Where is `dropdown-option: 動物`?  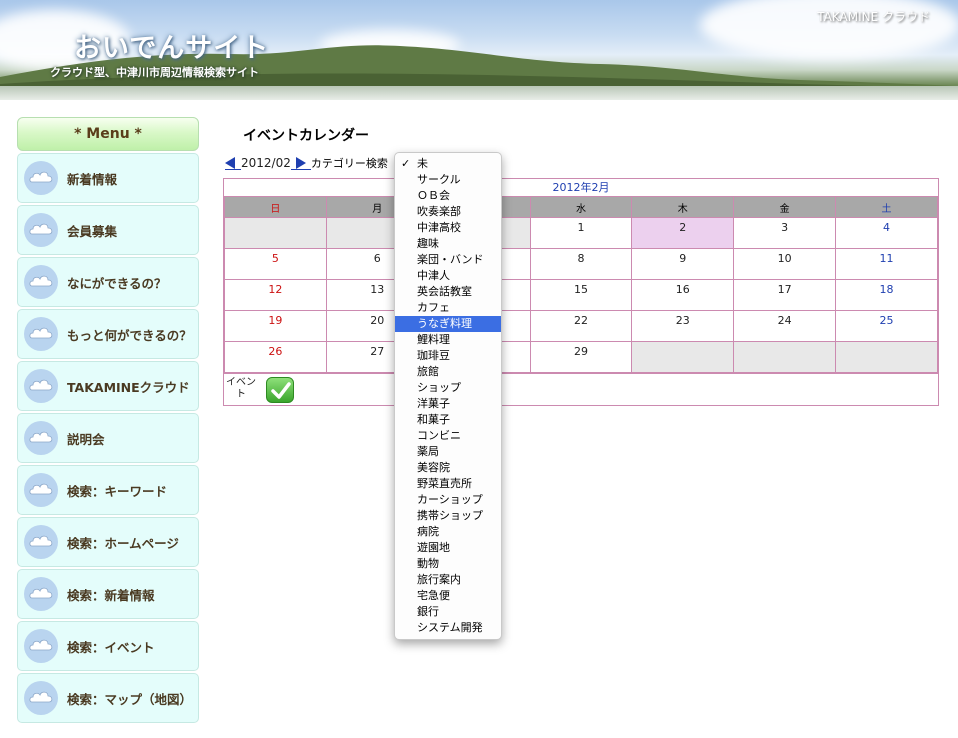
dropdown-option: 動物 is located at coordinates (448, 564).